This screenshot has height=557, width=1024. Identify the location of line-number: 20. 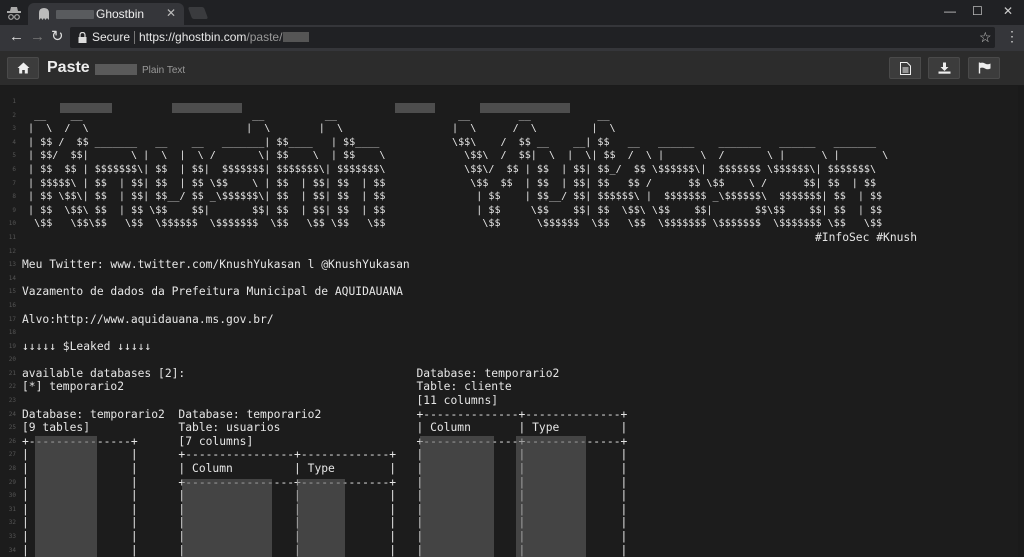
(12, 360).